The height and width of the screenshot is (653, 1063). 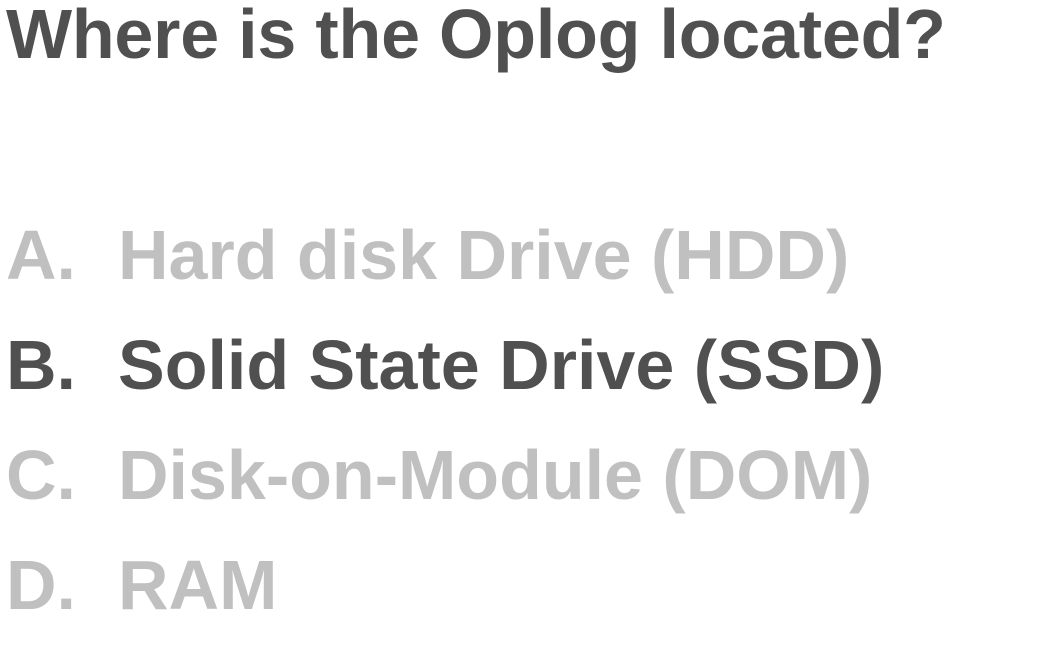 I want to click on option-b-letter: B., so click(x=41, y=365).